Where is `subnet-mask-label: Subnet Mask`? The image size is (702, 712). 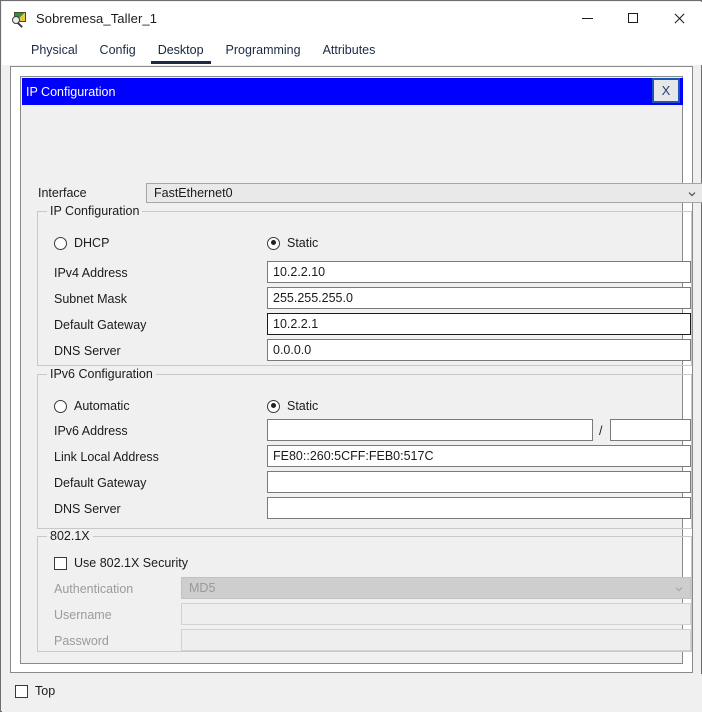 subnet-mask-label: Subnet Mask is located at coordinates (90, 299).